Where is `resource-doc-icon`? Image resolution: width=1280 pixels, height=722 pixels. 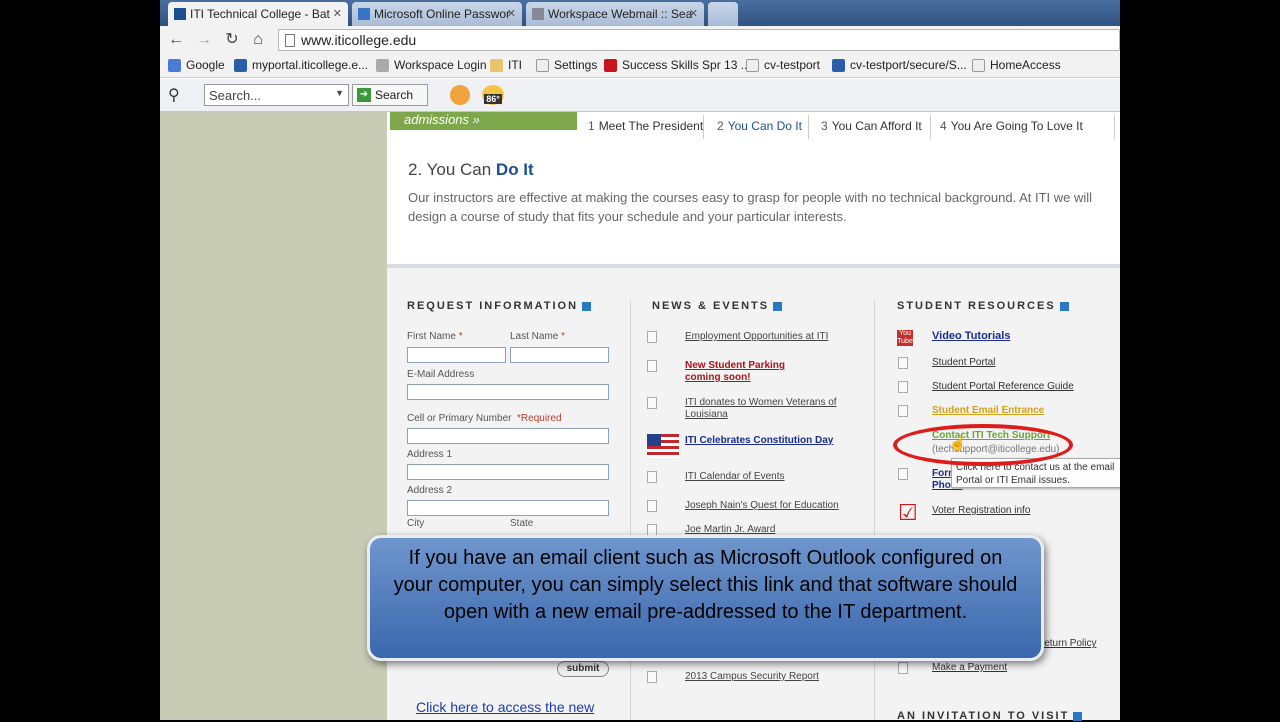
resource-doc-icon is located at coordinates (903, 411).